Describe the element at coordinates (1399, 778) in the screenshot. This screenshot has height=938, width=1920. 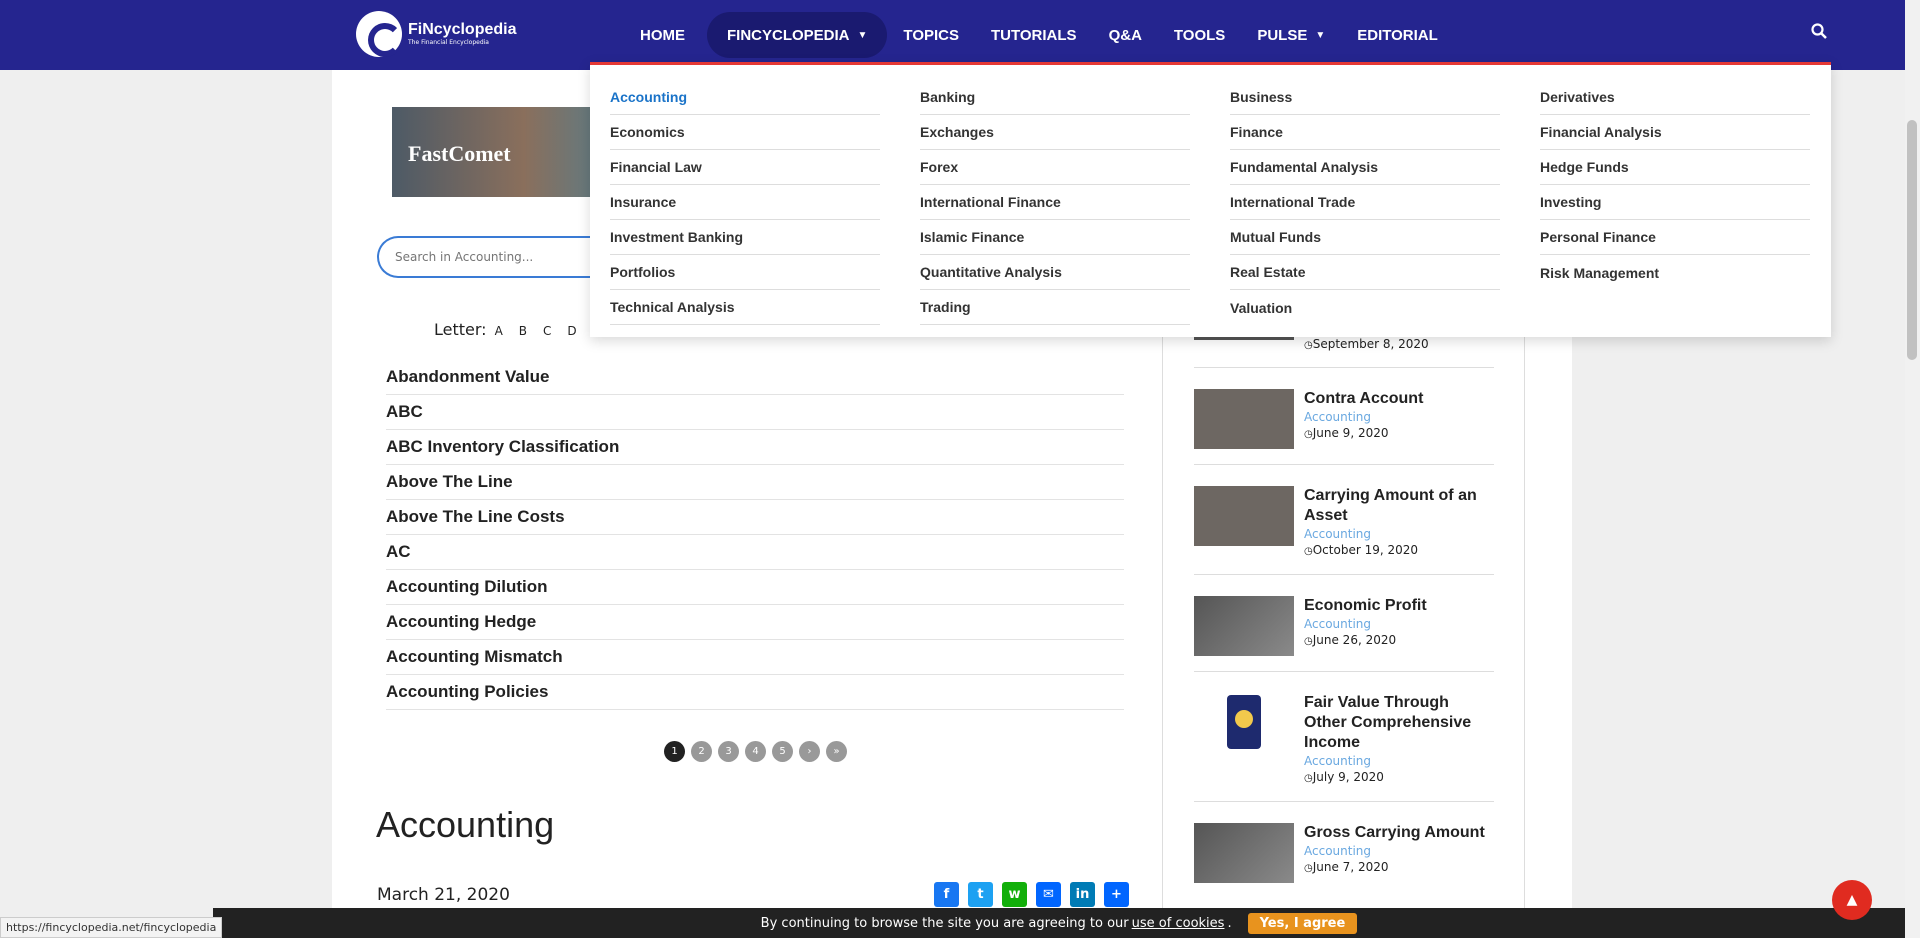
I see `post-date: July 9, 2020` at that location.